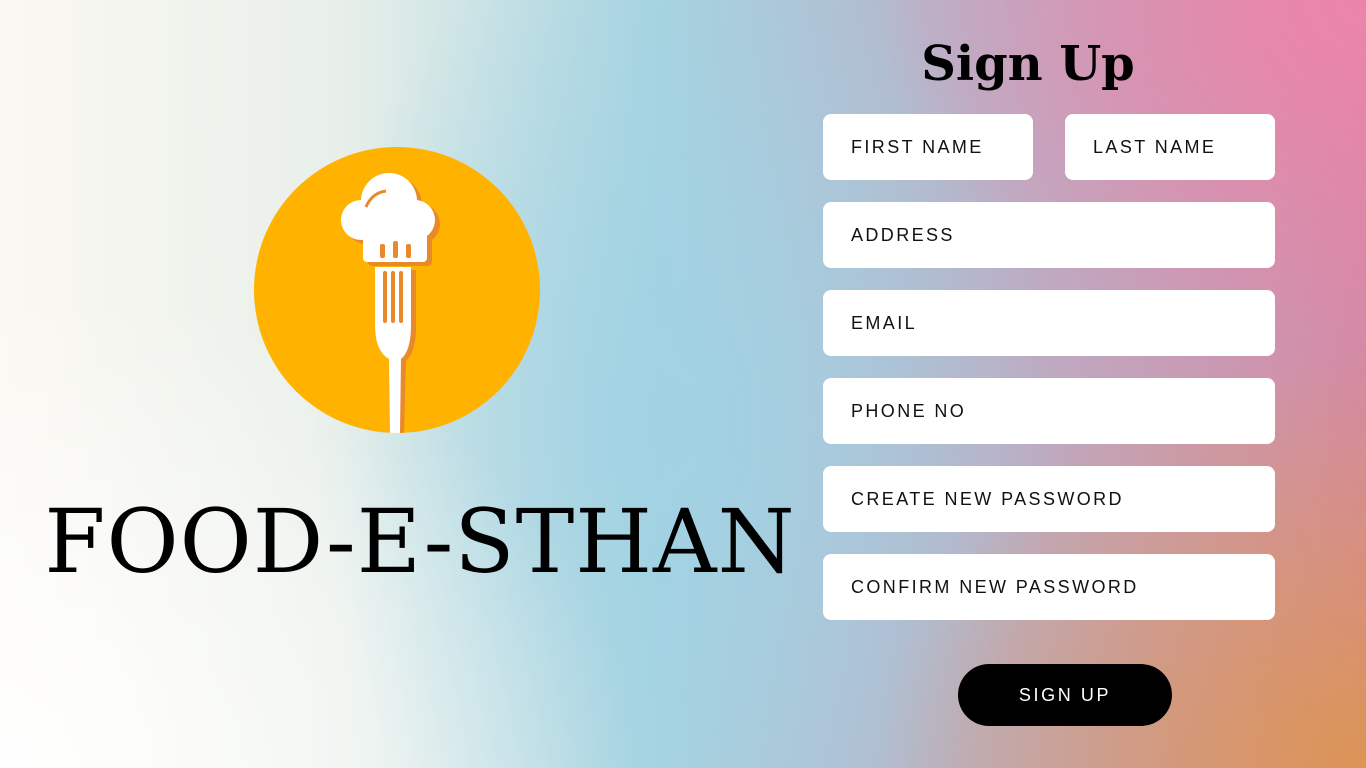 The width and height of the screenshot is (1366, 768). What do you see at coordinates (390, 303) in the screenshot?
I see `chef-hat-fork-icon` at bounding box center [390, 303].